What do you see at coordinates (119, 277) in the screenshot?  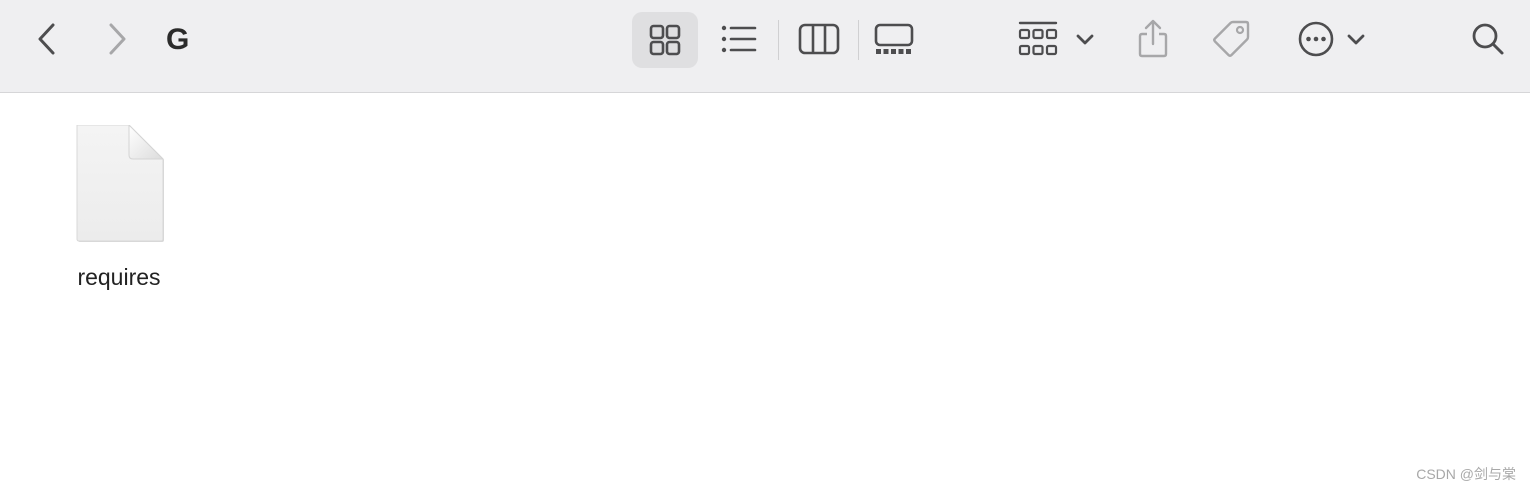 I see `file-name-label: requires` at bounding box center [119, 277].